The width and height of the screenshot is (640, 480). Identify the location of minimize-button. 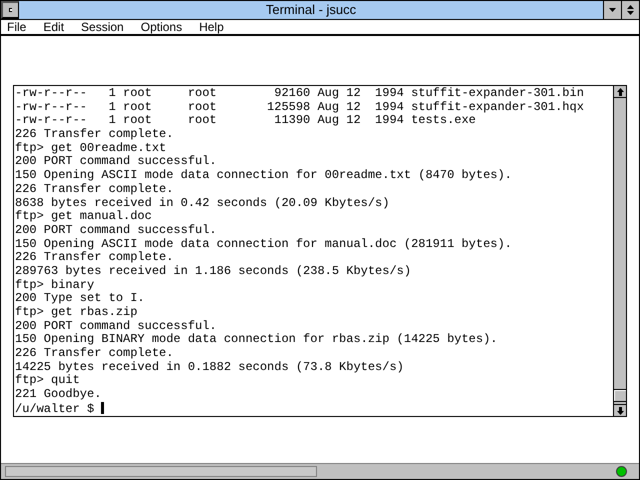
(612, 10).